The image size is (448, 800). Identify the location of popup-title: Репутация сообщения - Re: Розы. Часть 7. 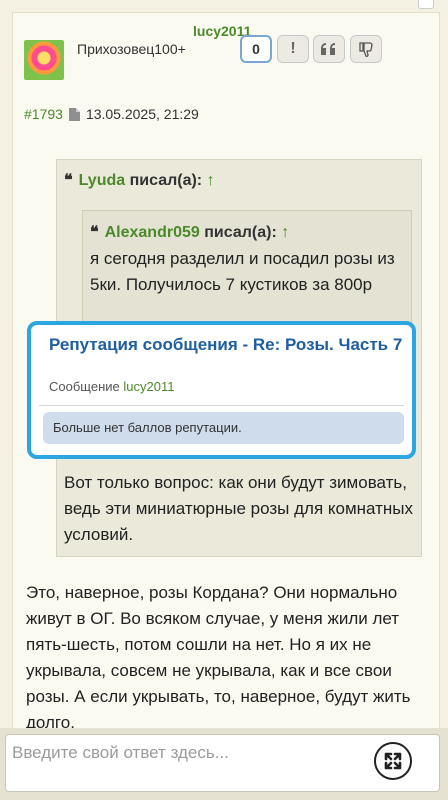
(226, 344).